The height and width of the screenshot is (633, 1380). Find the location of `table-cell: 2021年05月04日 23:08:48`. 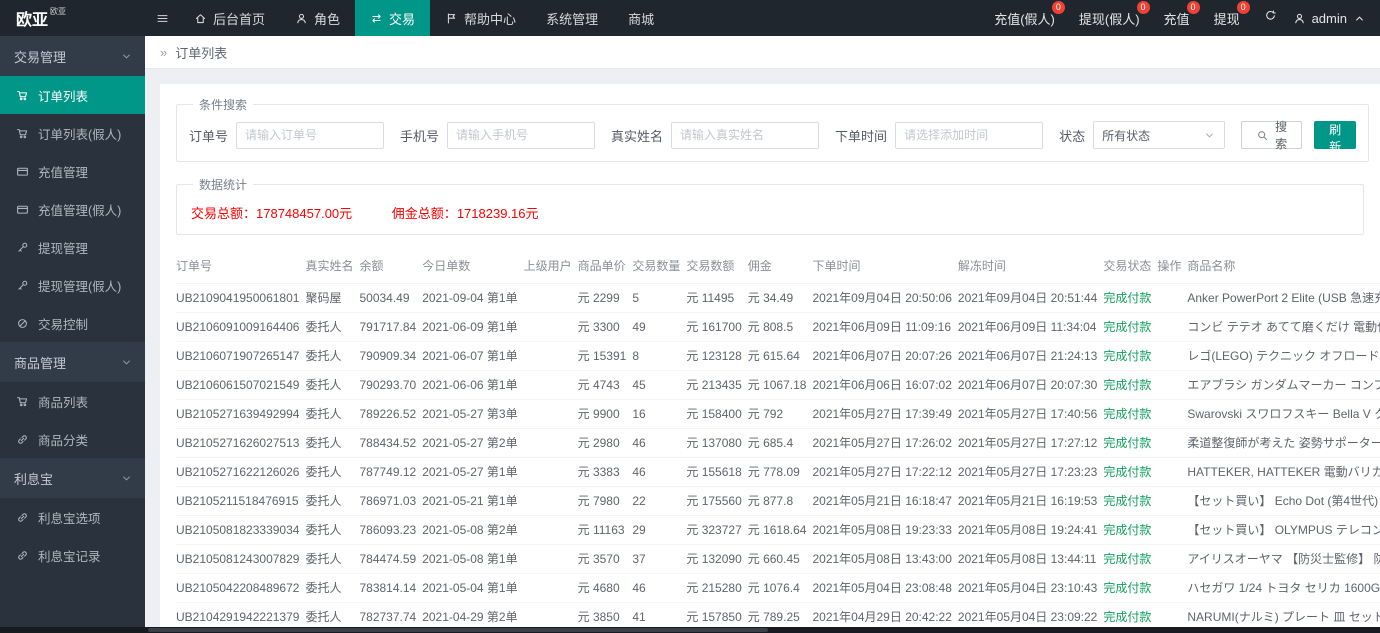

table-cell: 2021年05月04日 23:08:48 is located at coordinates (885, 587).